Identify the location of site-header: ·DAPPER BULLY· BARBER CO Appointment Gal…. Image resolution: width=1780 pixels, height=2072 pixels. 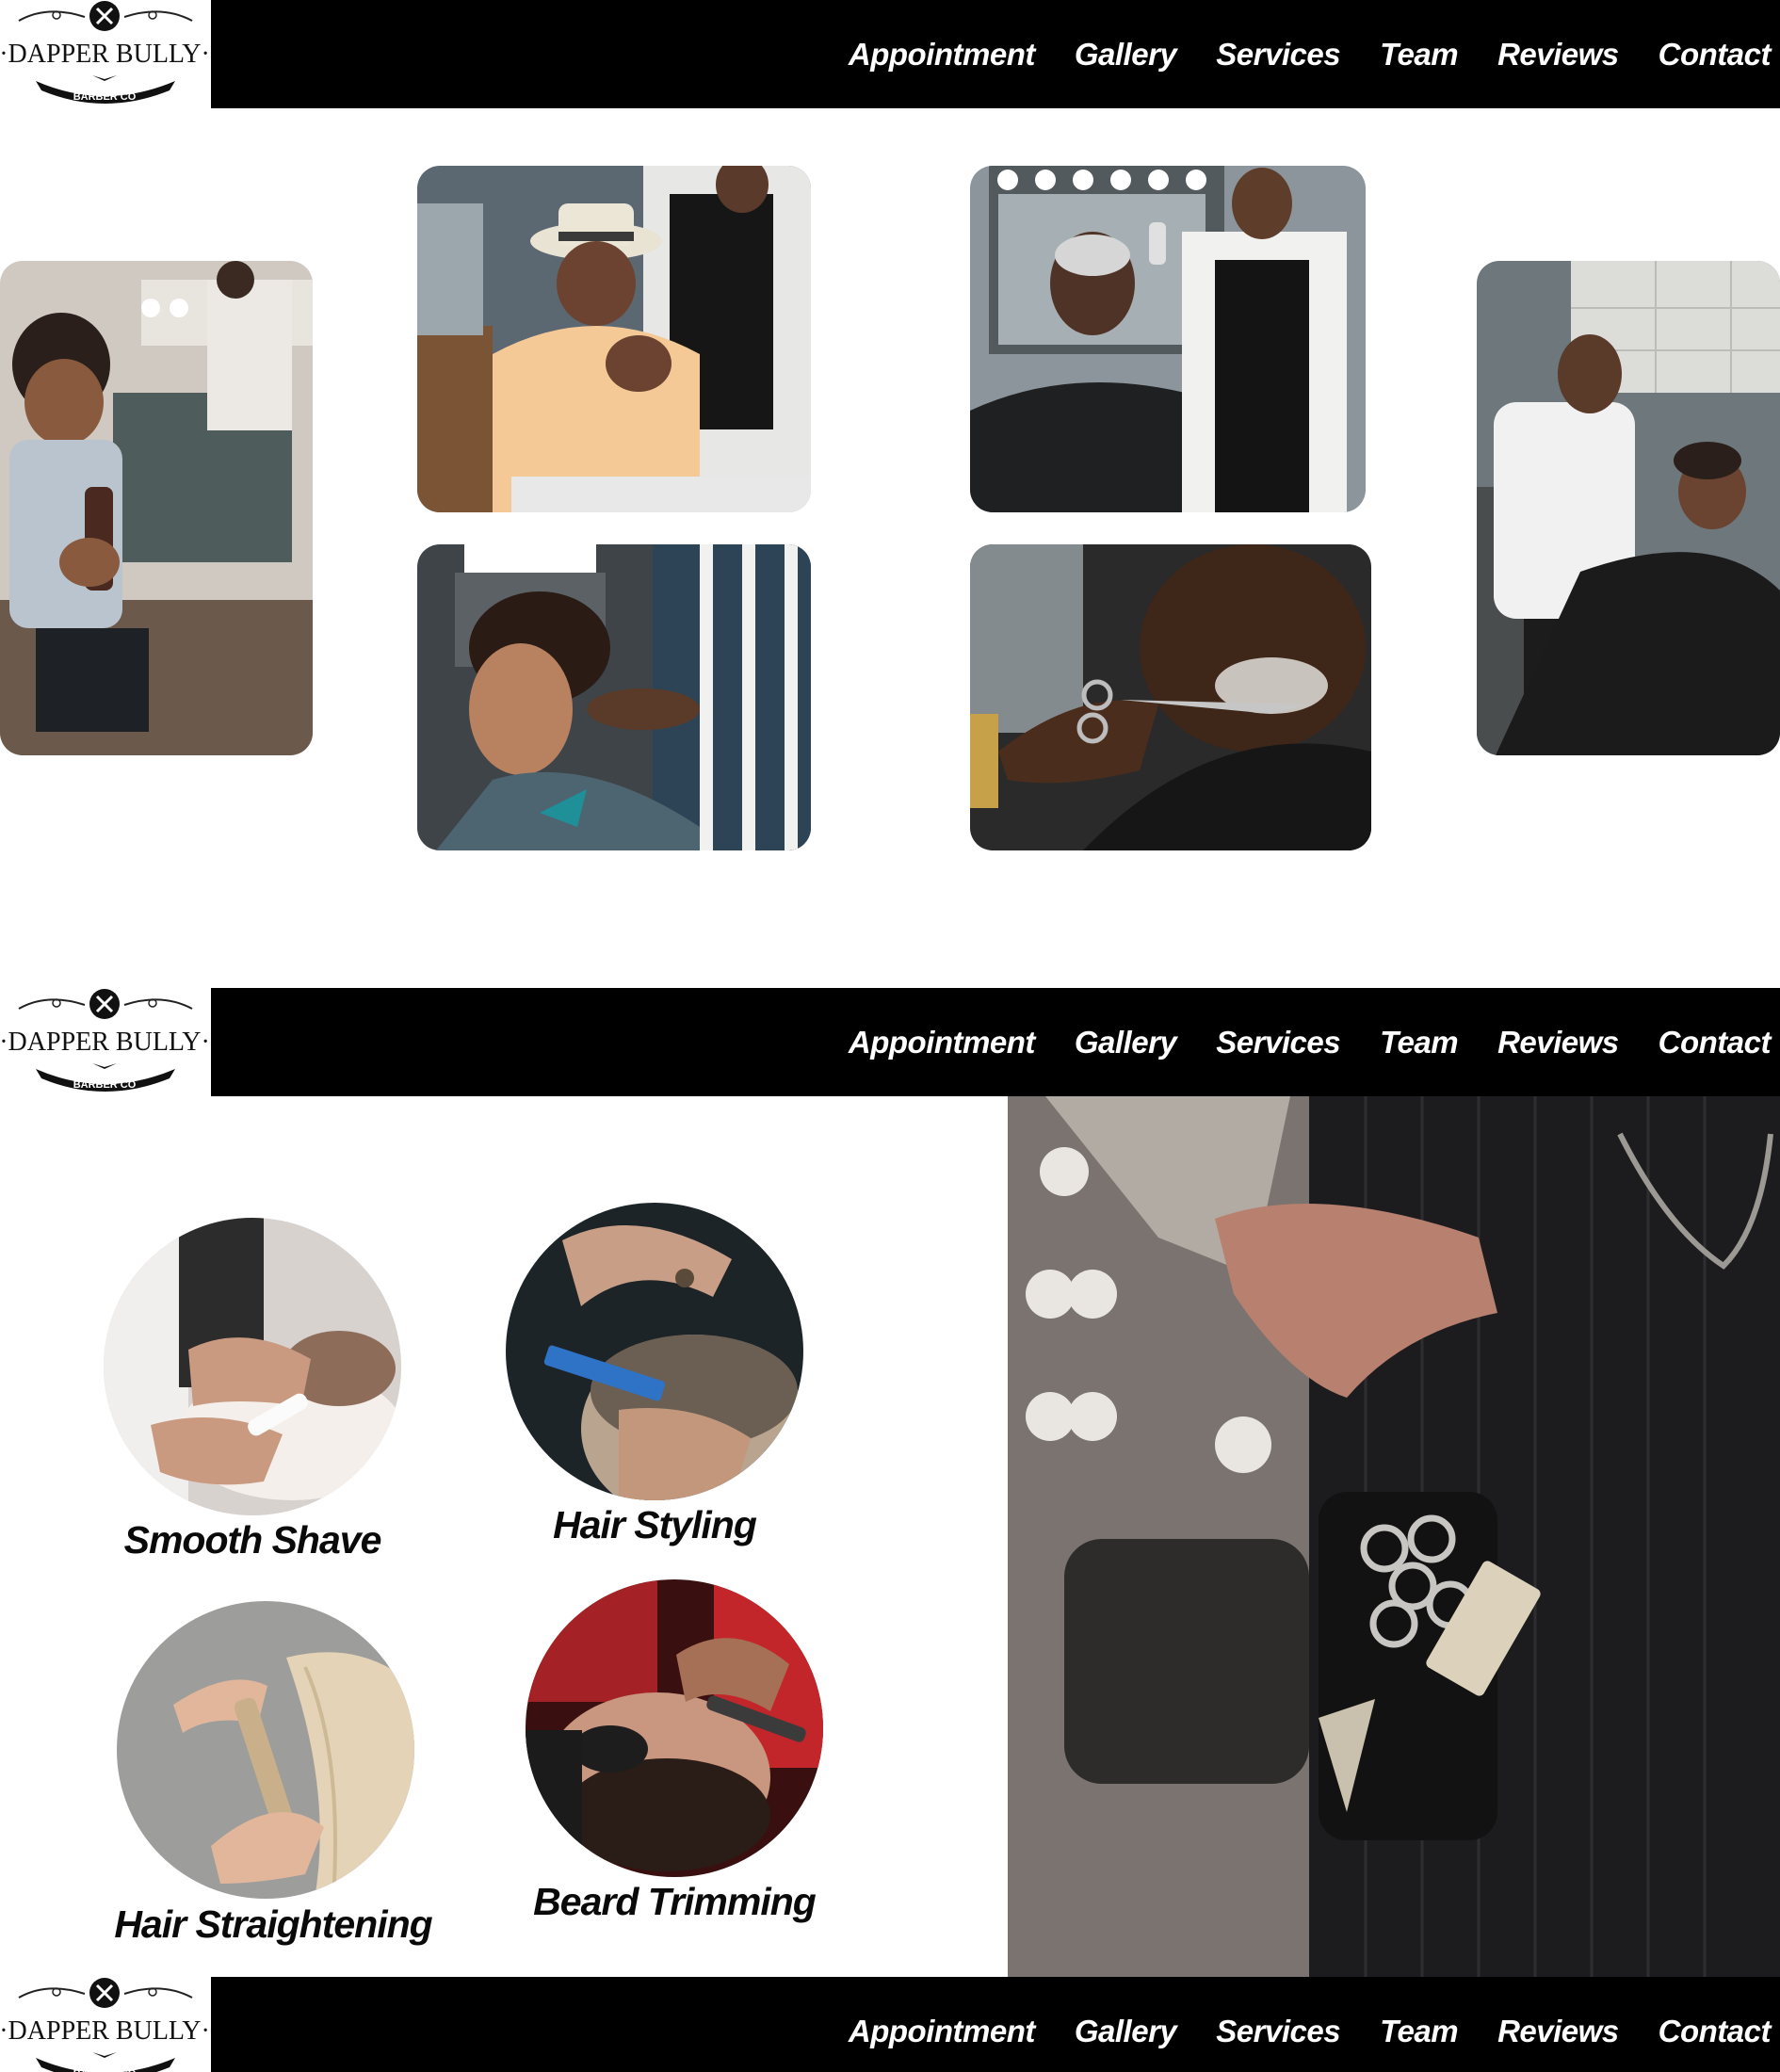
(890, 54).